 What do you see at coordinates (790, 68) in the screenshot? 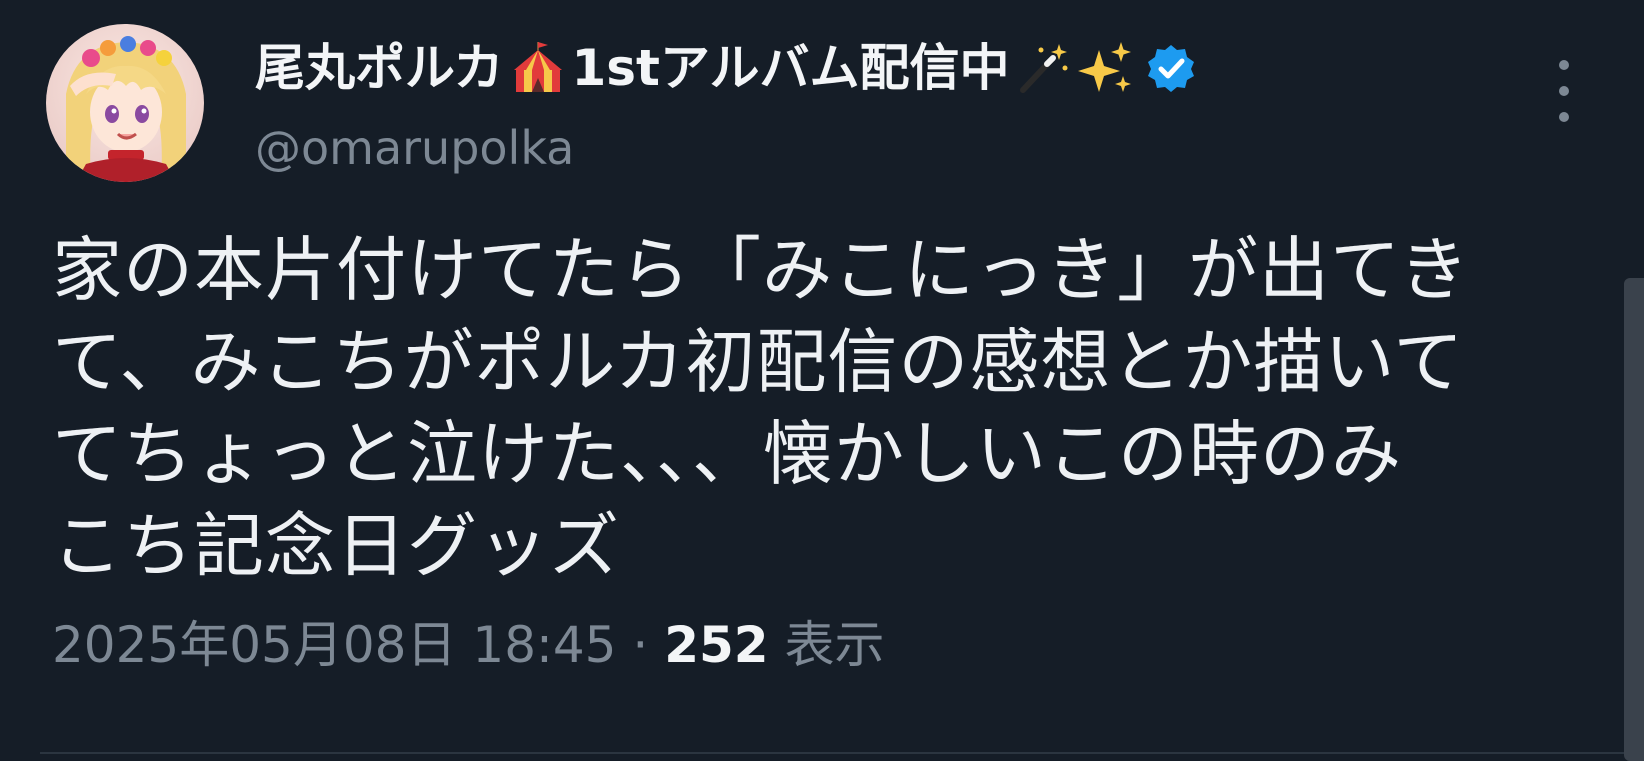
I see `author-name-suffix: 1stアルバム配信中` at bounding box center [790, 68].